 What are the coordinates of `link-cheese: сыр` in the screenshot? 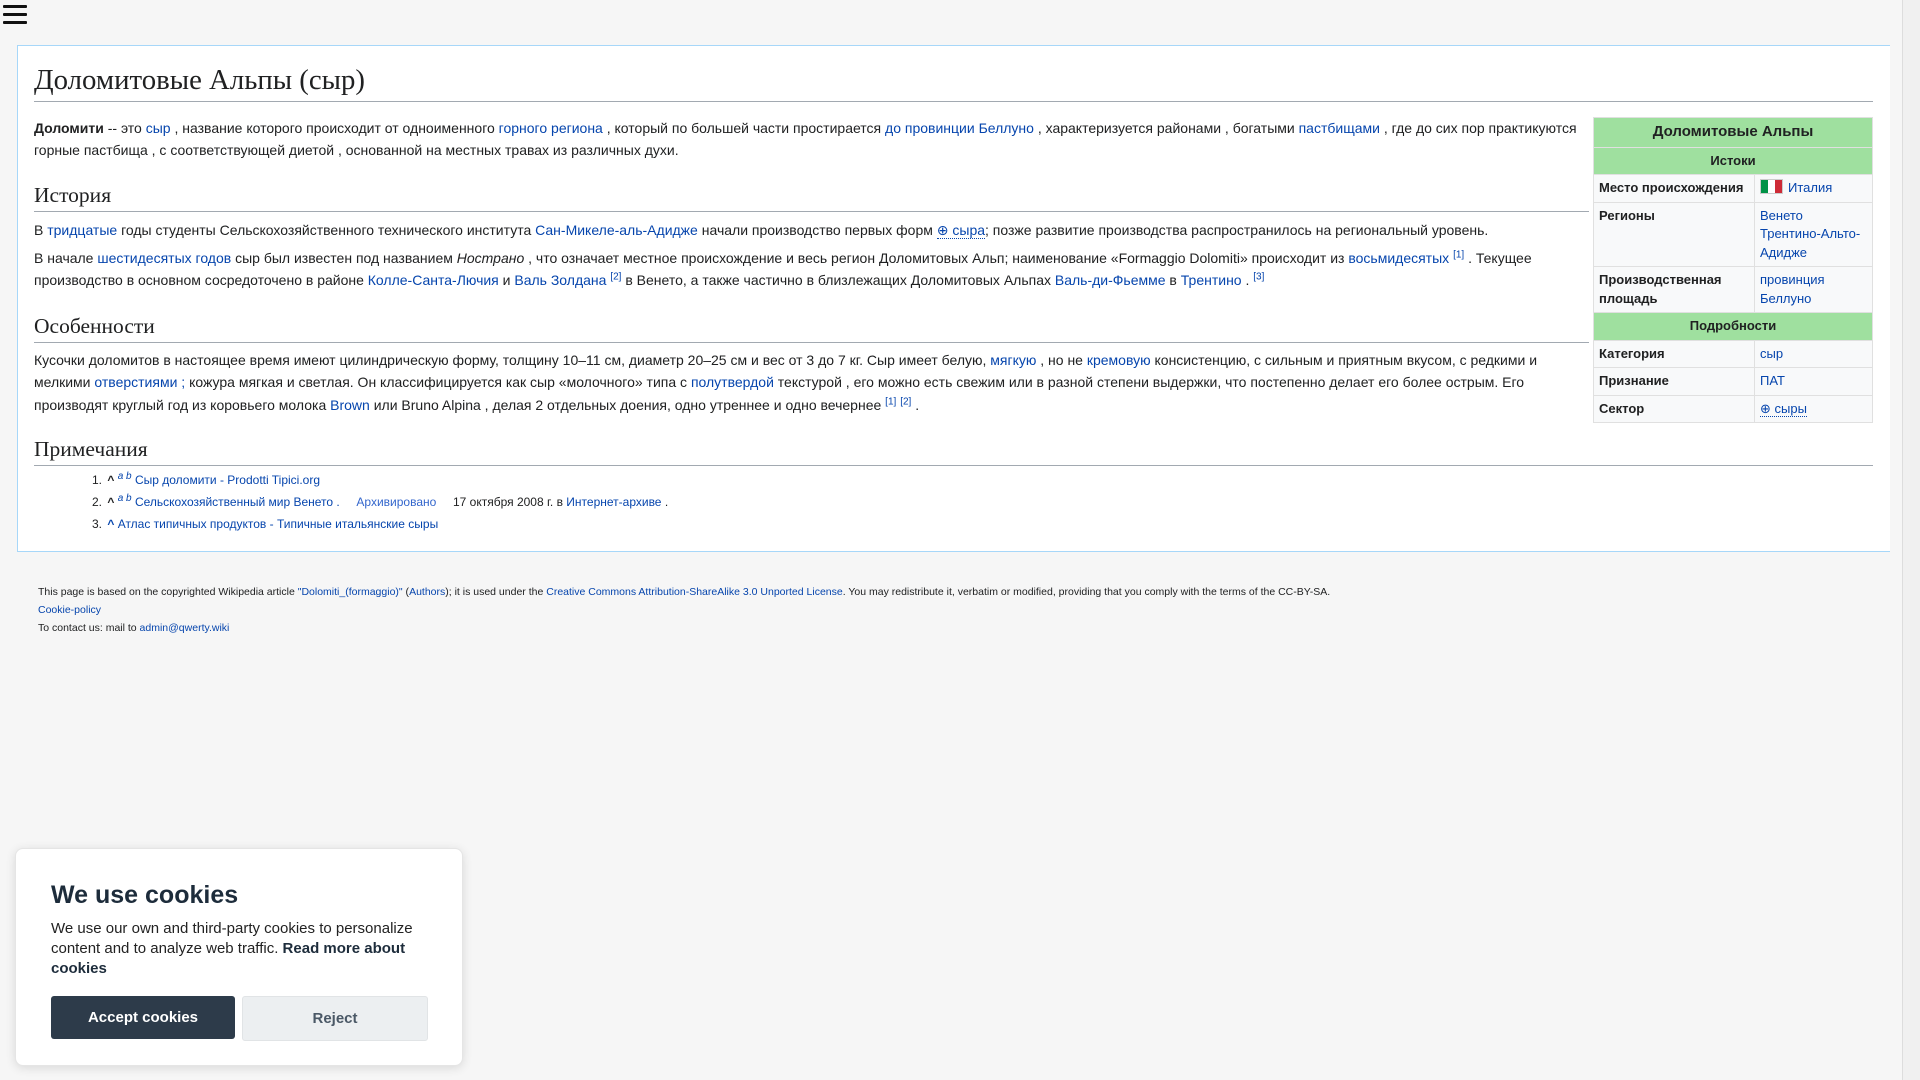 It's located at (158, 128).